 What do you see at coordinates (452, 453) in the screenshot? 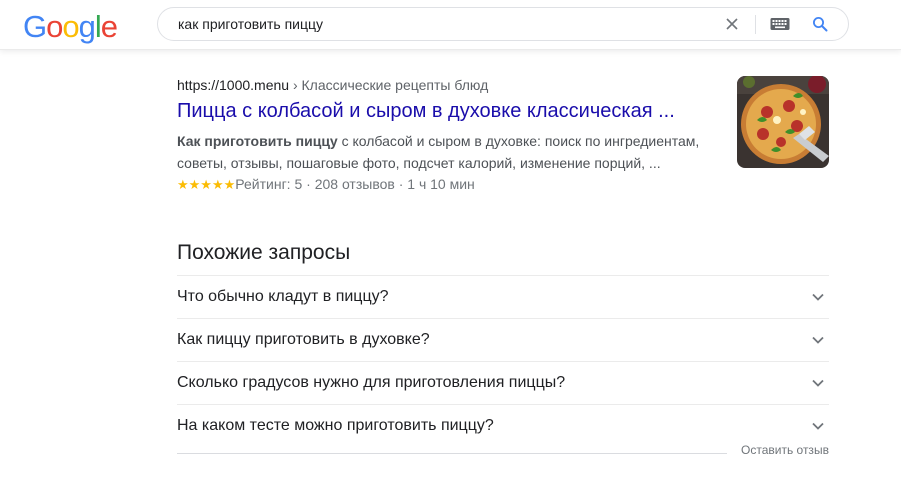
I see `feedback-divider` at bounding box center [452, 453].